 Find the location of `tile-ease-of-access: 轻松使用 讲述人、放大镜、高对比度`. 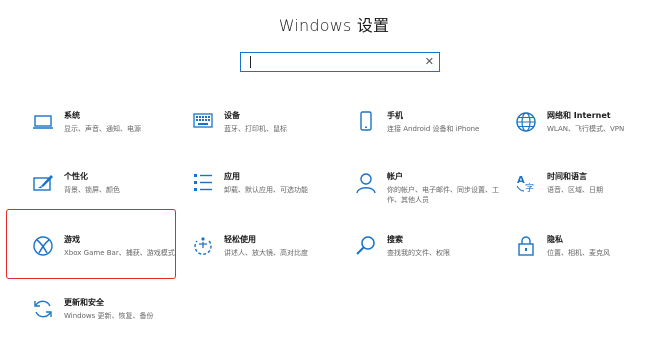

tile-ease-of-access: 轻松使用 讲述人、放大镜、高对比度 is located at coordinates (267, 257).